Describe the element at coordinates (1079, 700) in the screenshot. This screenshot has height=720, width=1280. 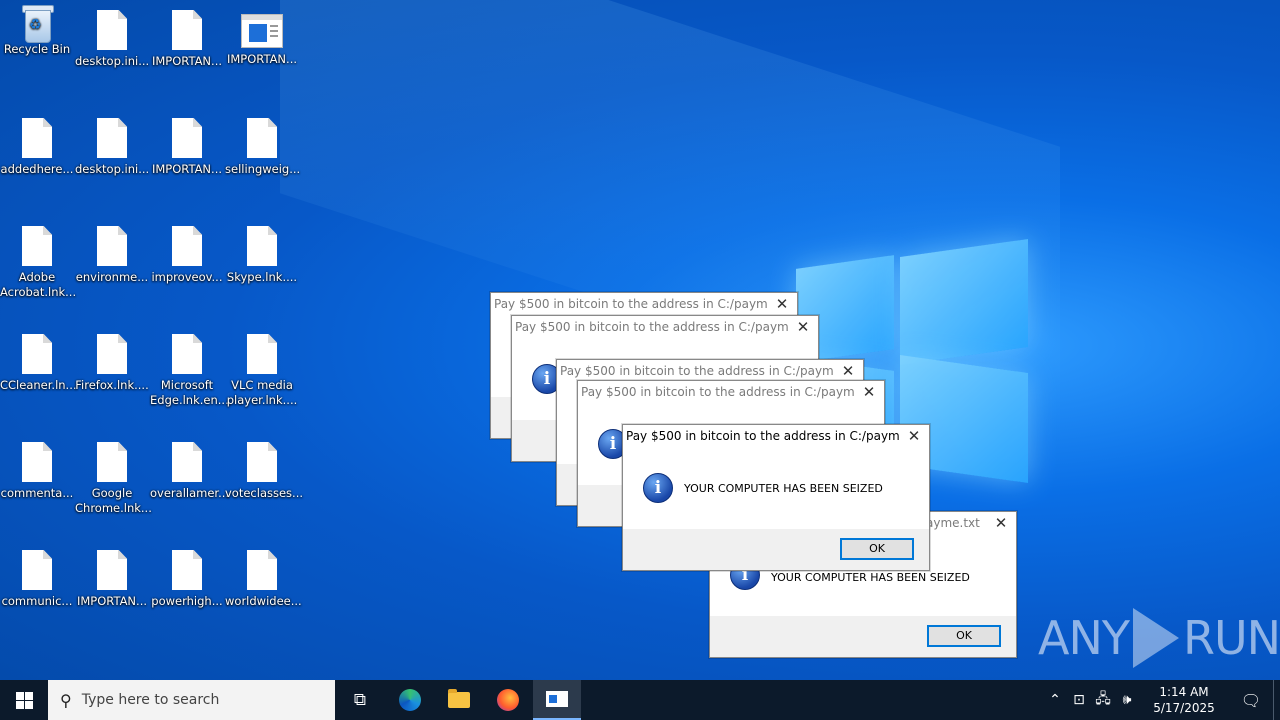
I see `device-icon: ⊡` at that location.